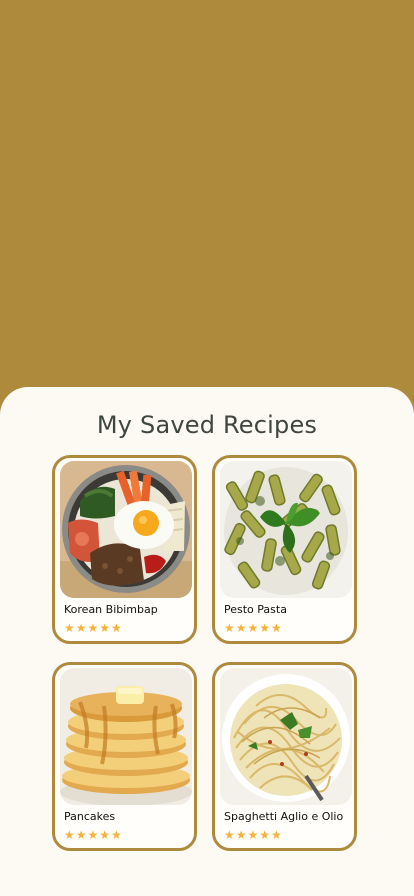 The width and height of the screenshot is (414, 896). Describe the element at coordinates (286, 529) in the screenshot. I see `pesto-pasta-photo` at that location.